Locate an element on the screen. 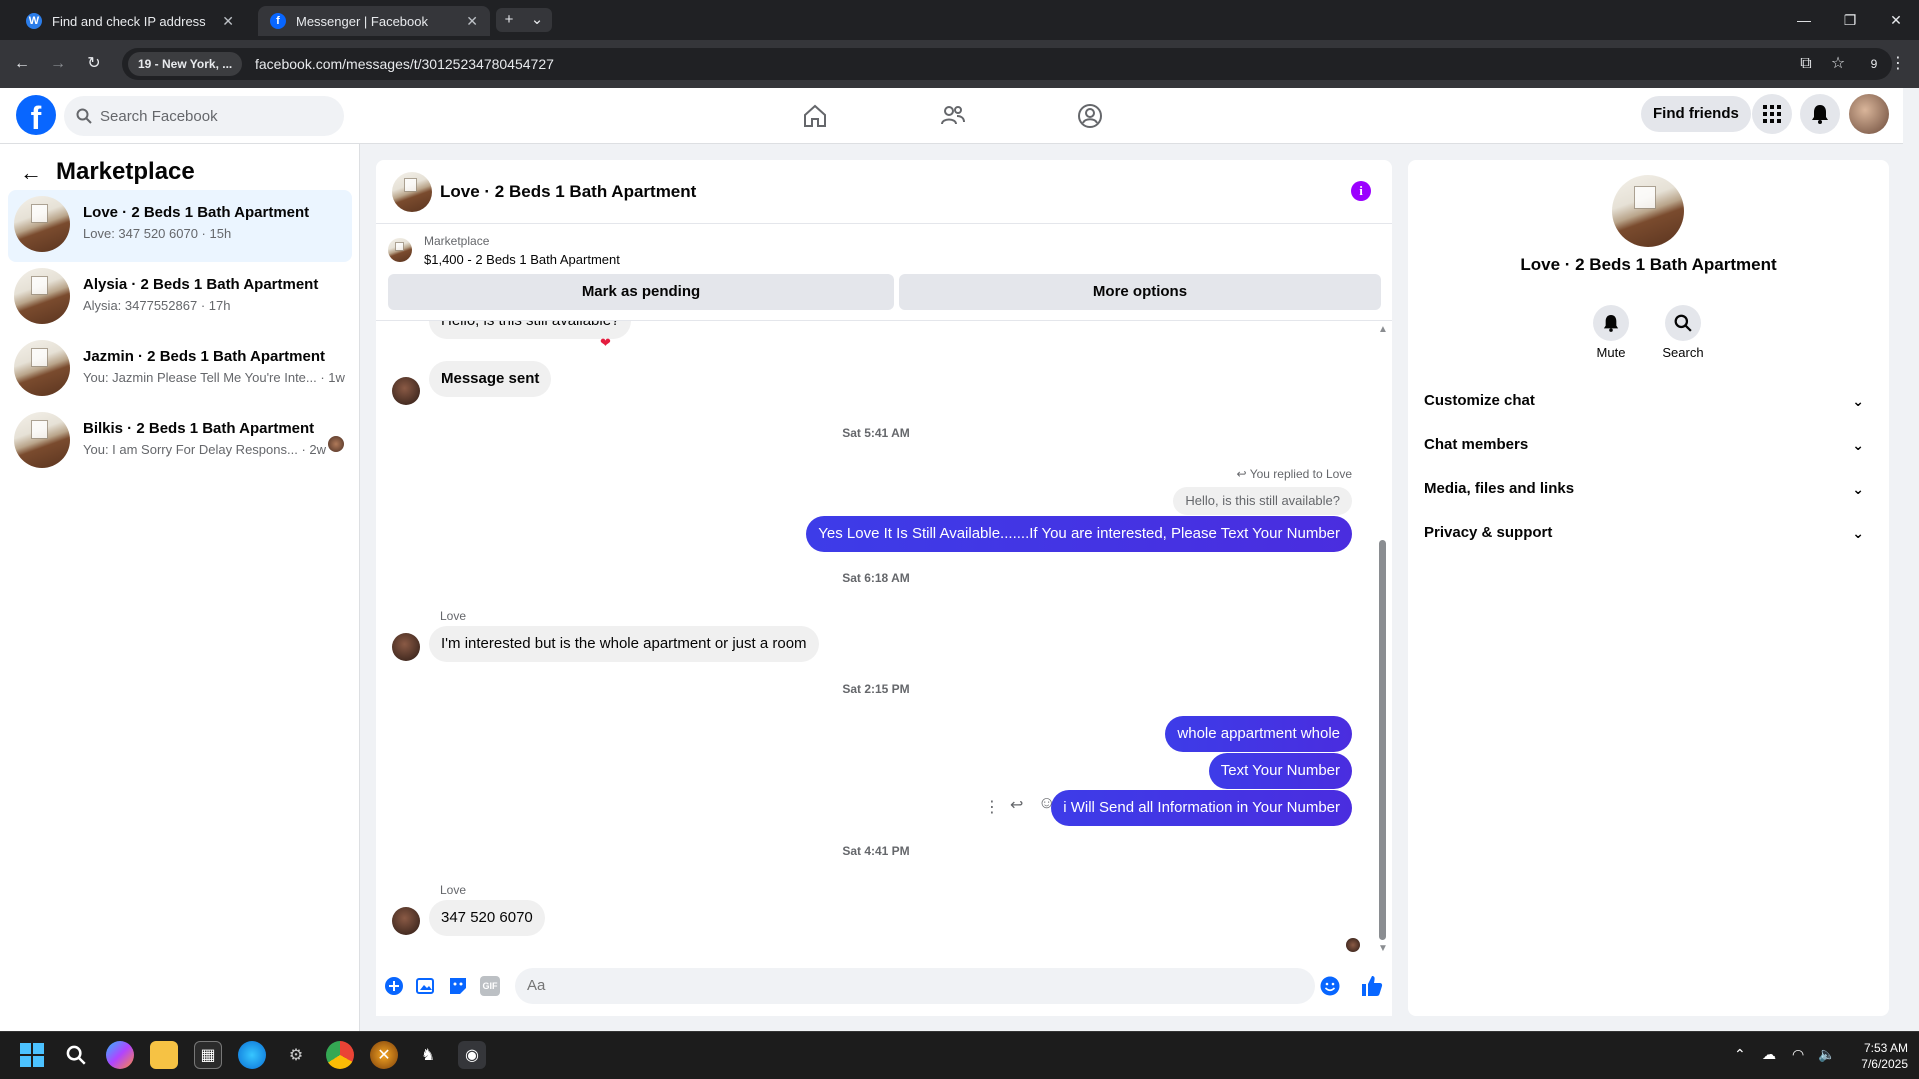 This screenshot has width=1919, height=1079. store-icon: ▦ is located at coordinates (208, 1055).